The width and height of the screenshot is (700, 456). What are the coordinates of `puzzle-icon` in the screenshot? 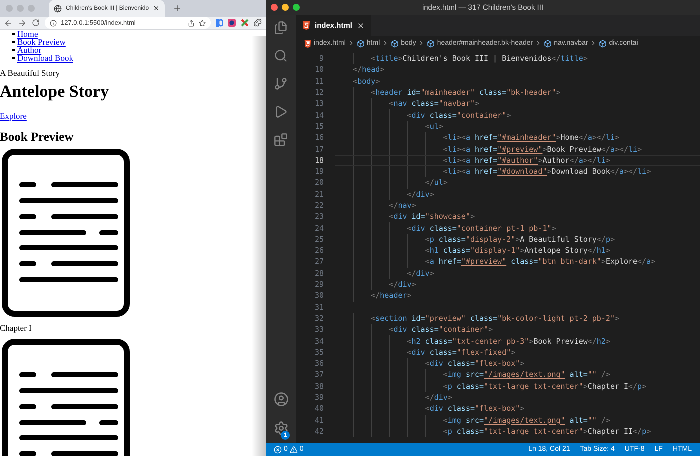 It's located at (258, 23).